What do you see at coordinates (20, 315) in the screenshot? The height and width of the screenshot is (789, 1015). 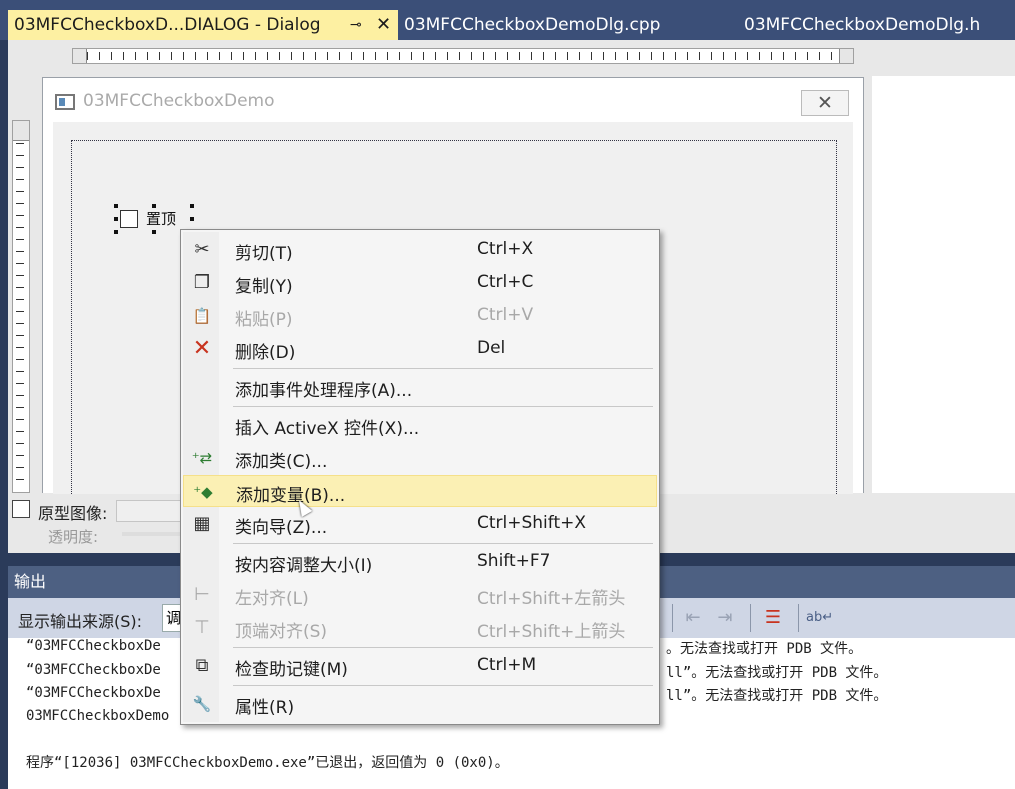 I see `ruler-ticks` at bounding box center [20, 315].